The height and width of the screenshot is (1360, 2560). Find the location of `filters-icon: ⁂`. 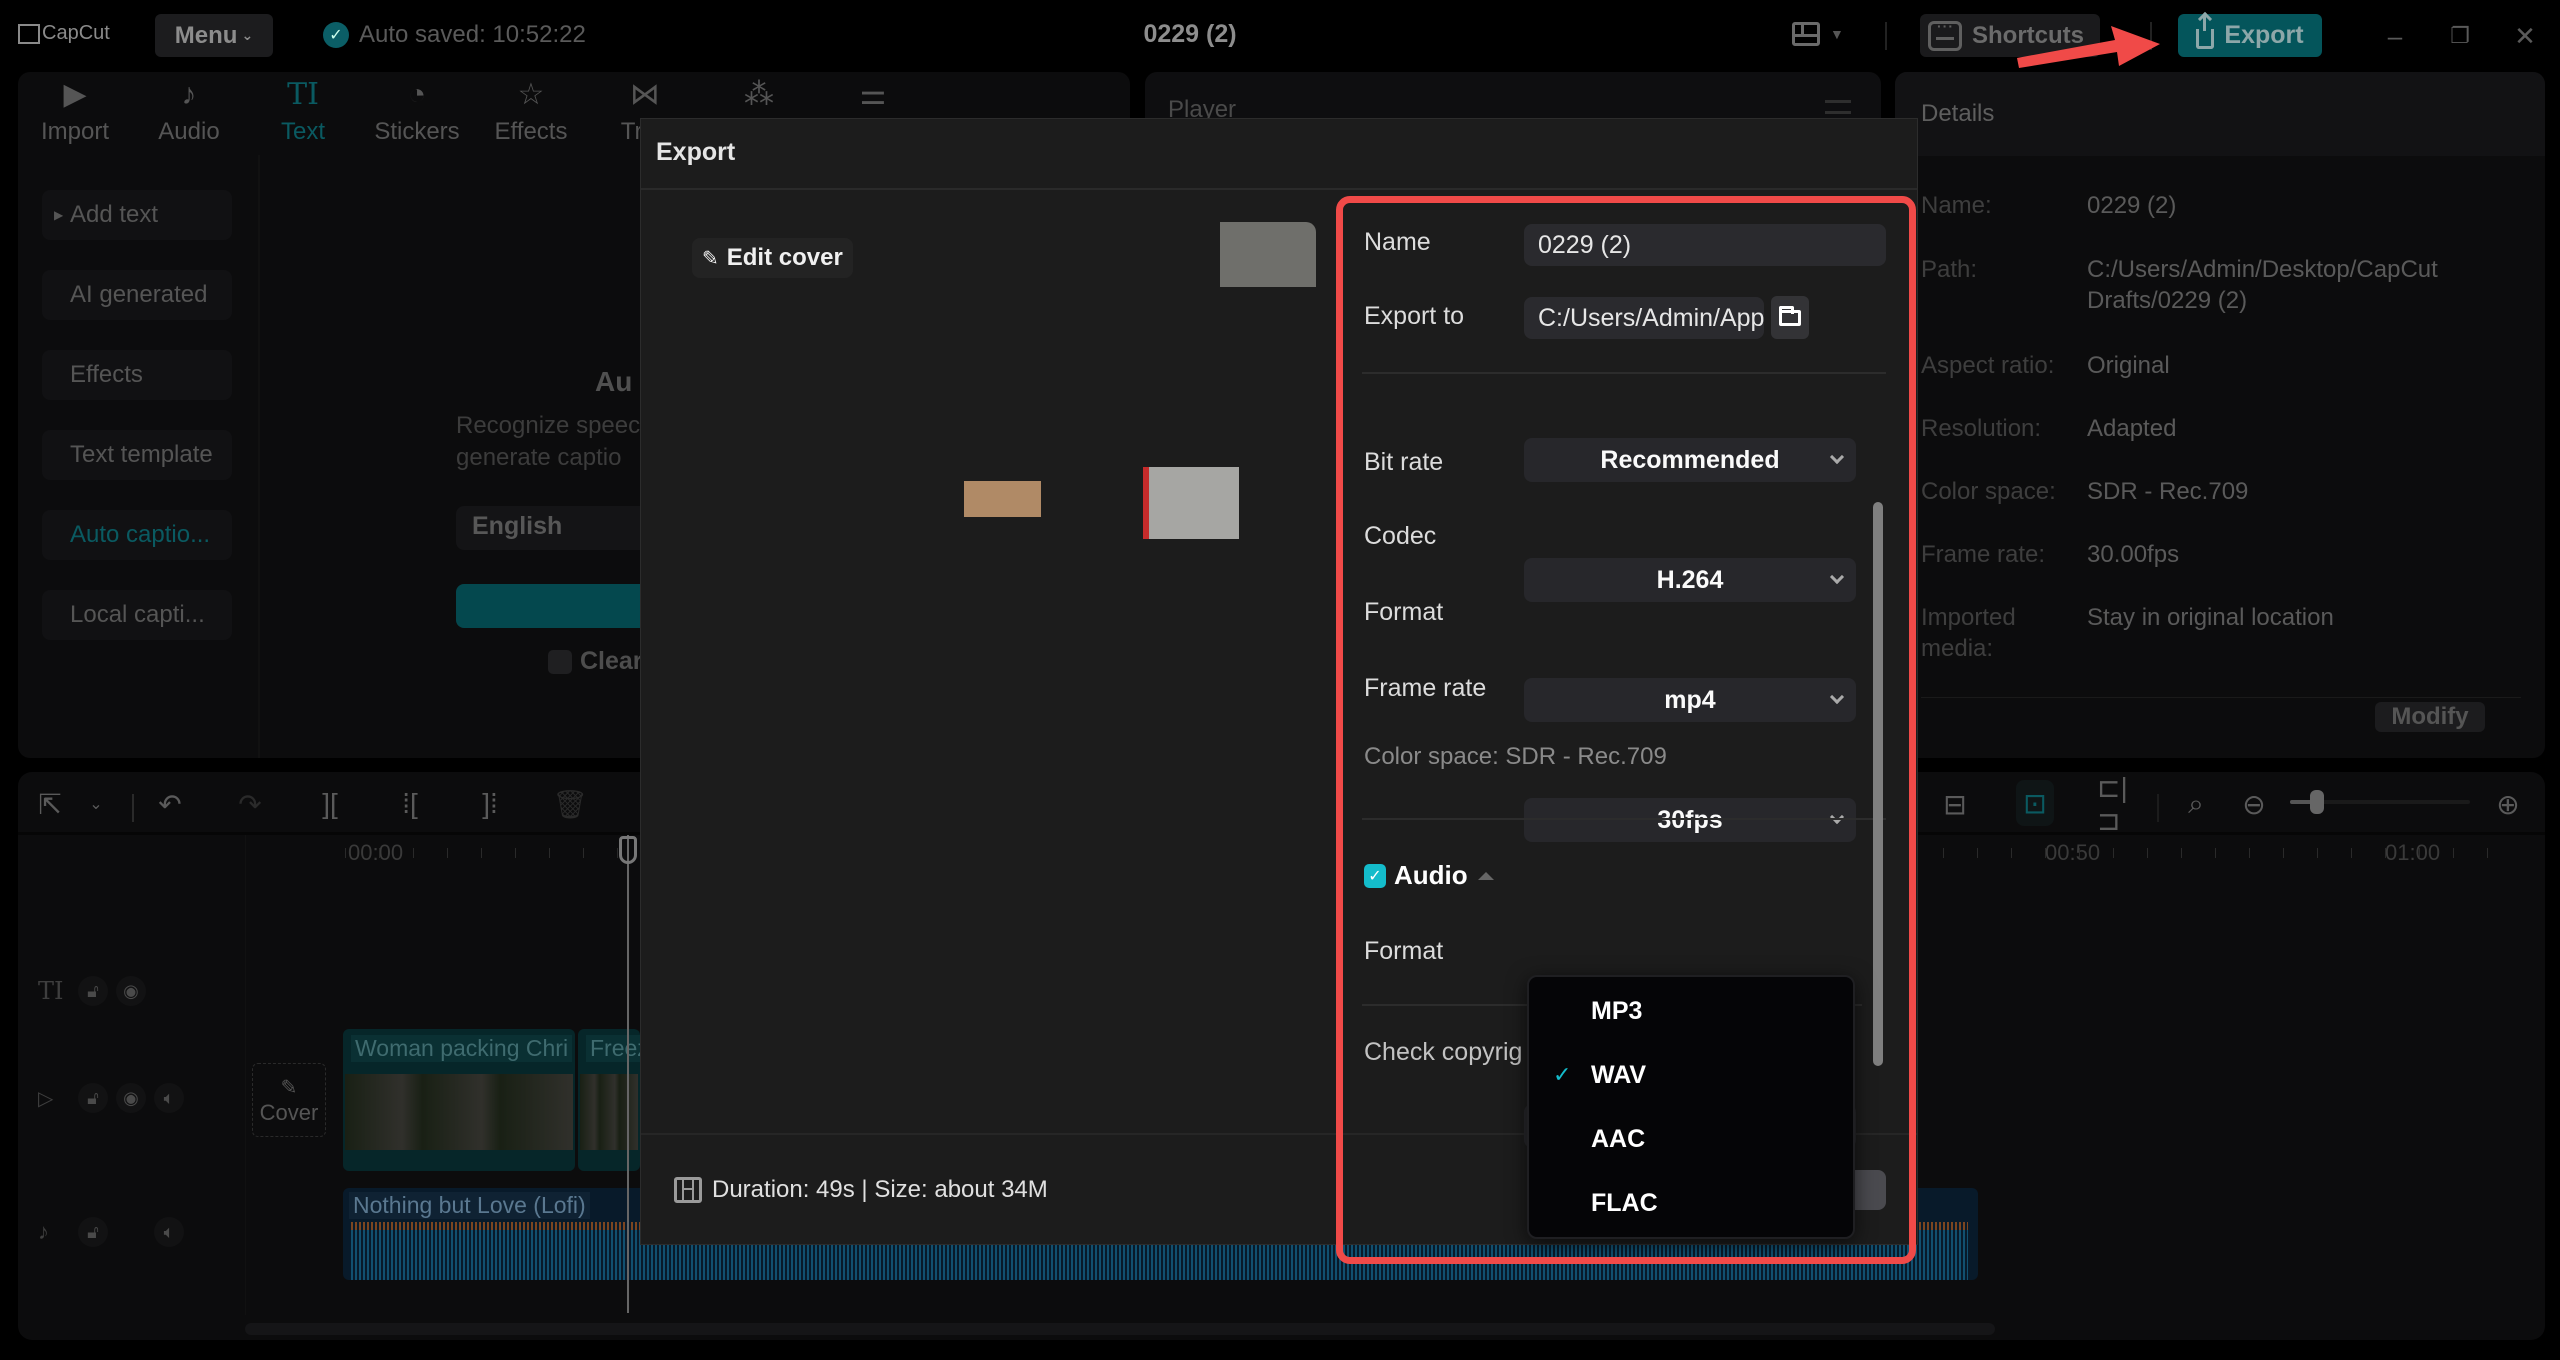

filters-icon: ⁂ is located at coordinates (759, 94).